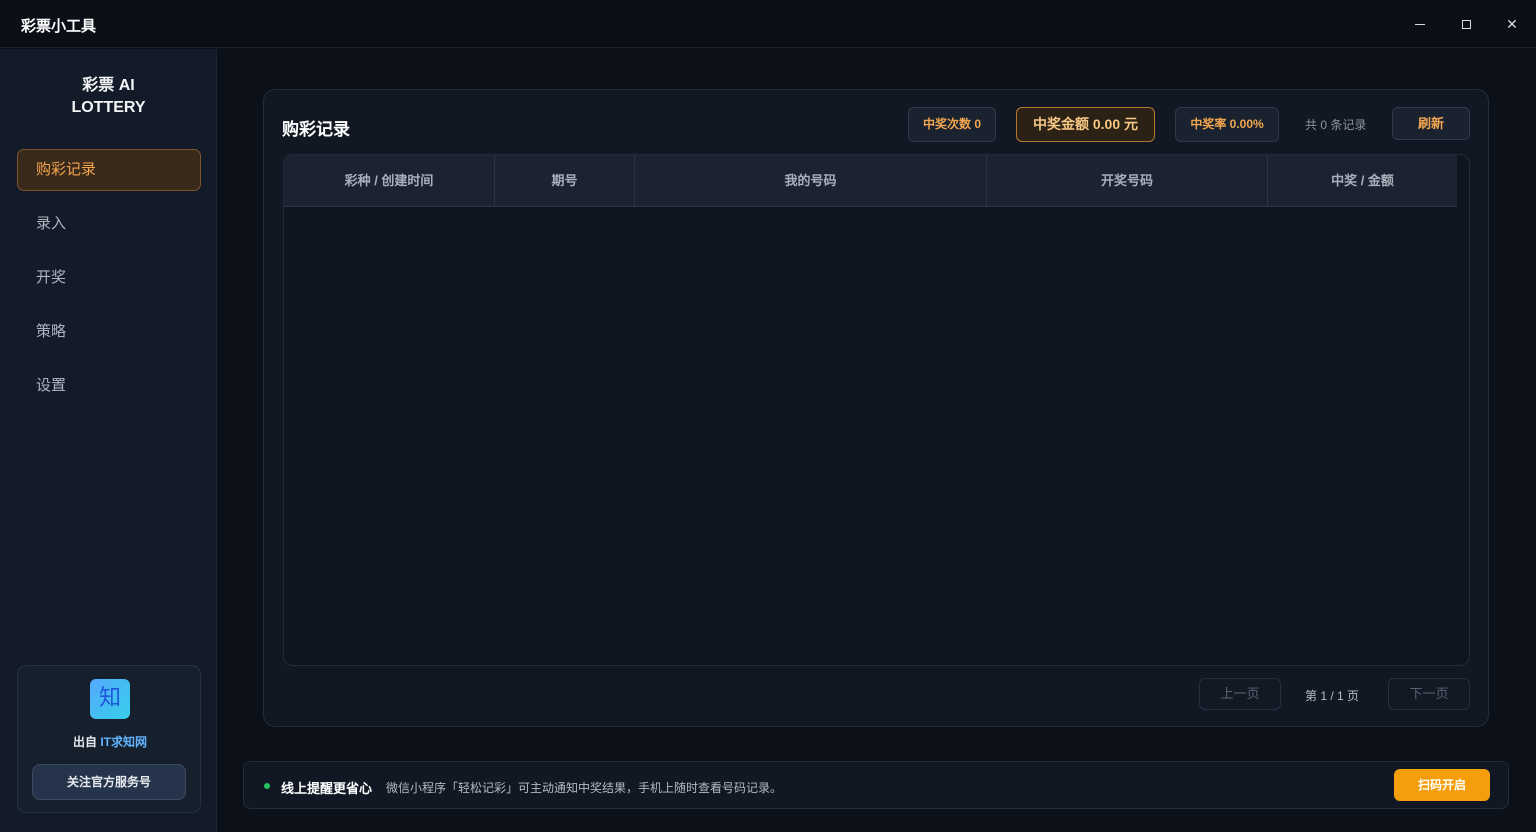  What do you see at coordinates (1362, 181) in the screenshot?
I see `column-header-prize-amount: 中奖 / 金额` at bounding box center [1362, 181].